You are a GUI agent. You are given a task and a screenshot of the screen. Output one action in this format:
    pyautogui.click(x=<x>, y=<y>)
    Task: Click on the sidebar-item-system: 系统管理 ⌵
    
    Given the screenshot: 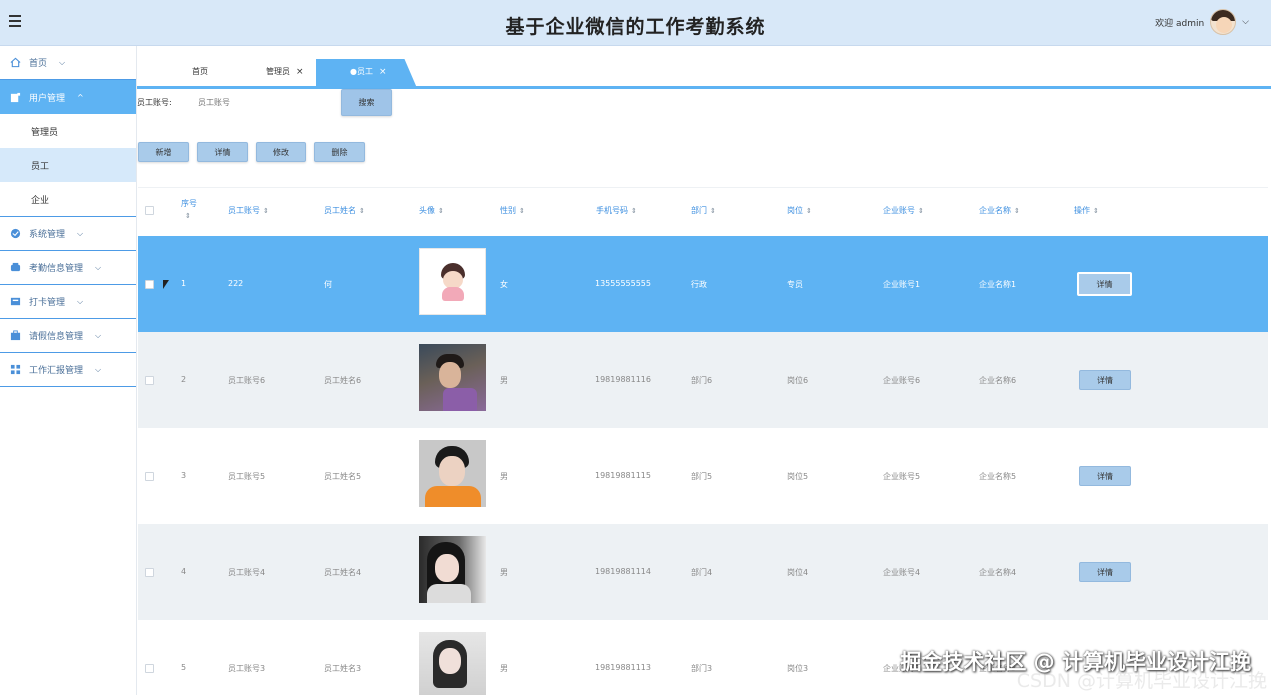 What is the action you would take?
    pyautogui.click(x=68, y=234)
    